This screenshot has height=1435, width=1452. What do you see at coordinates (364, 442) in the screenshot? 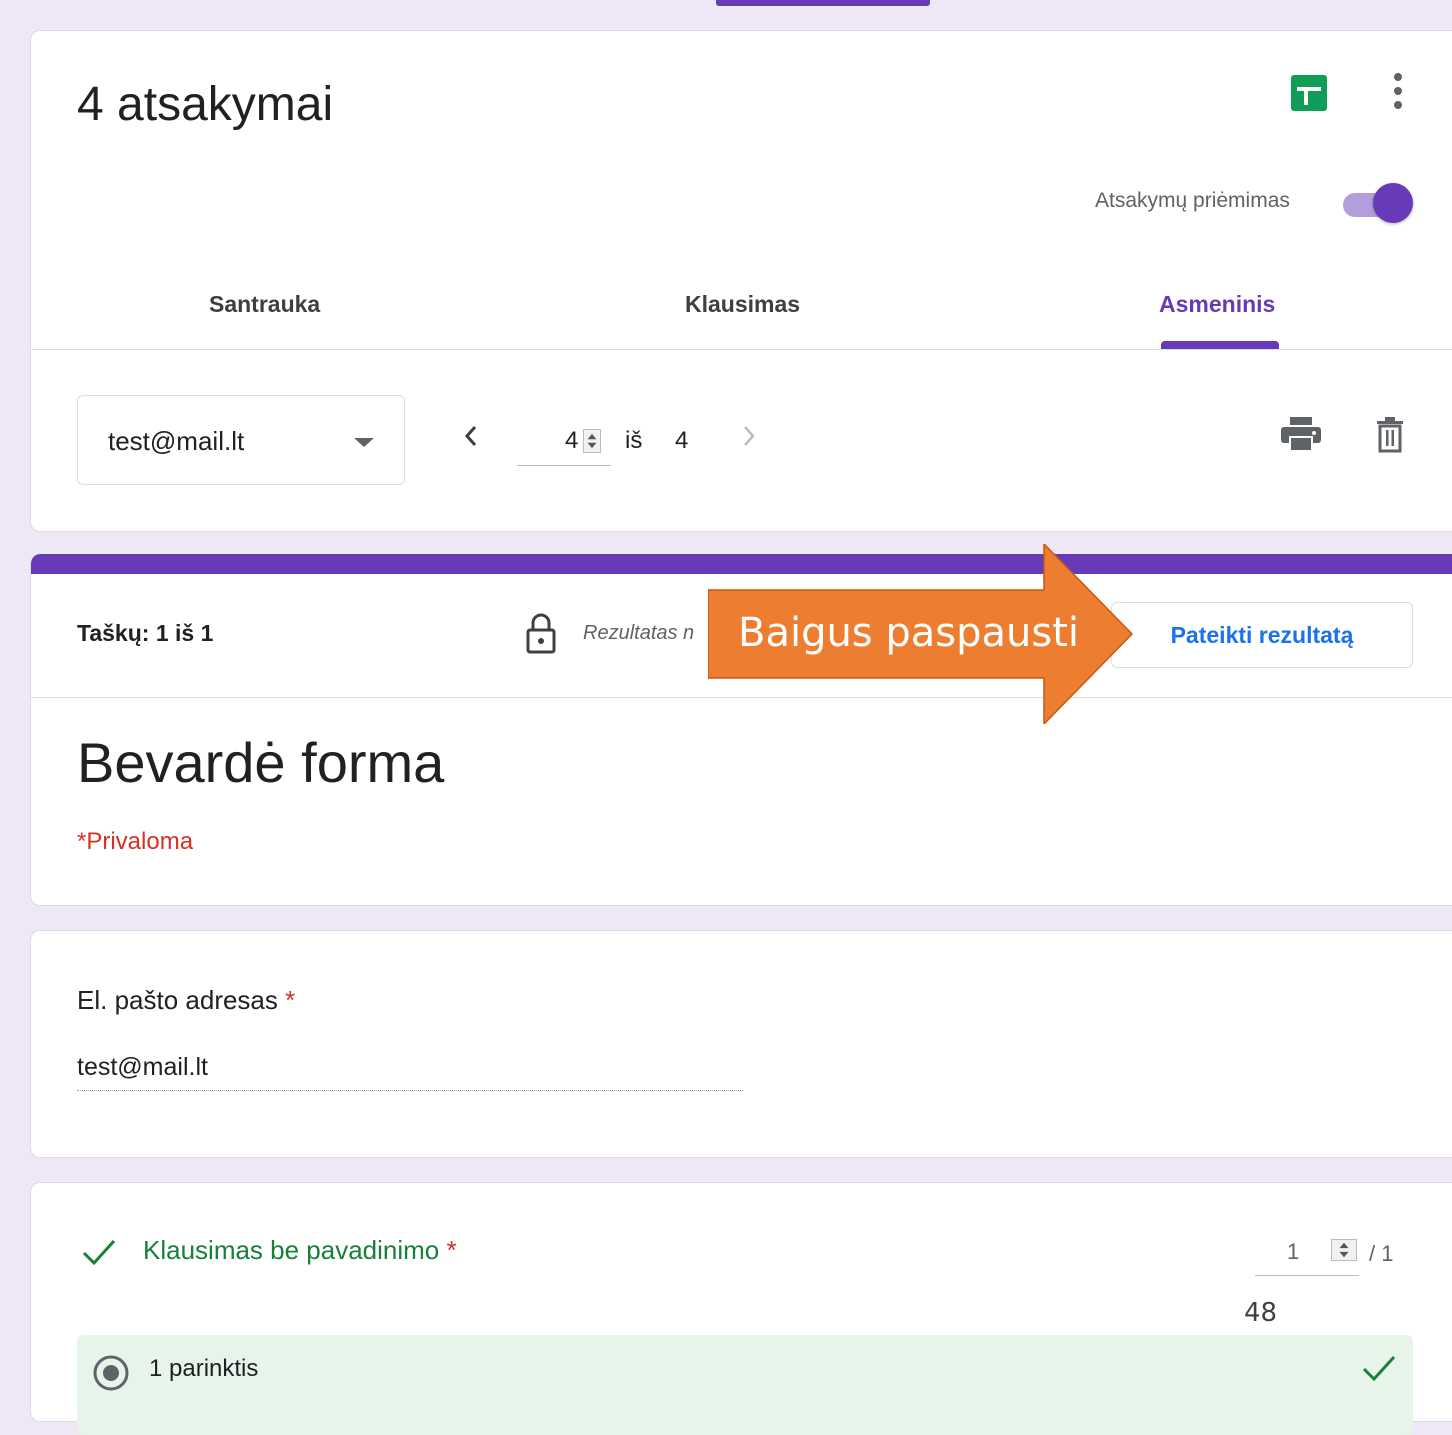
I see `caret-down-icon` at bounding box center [364, 442].